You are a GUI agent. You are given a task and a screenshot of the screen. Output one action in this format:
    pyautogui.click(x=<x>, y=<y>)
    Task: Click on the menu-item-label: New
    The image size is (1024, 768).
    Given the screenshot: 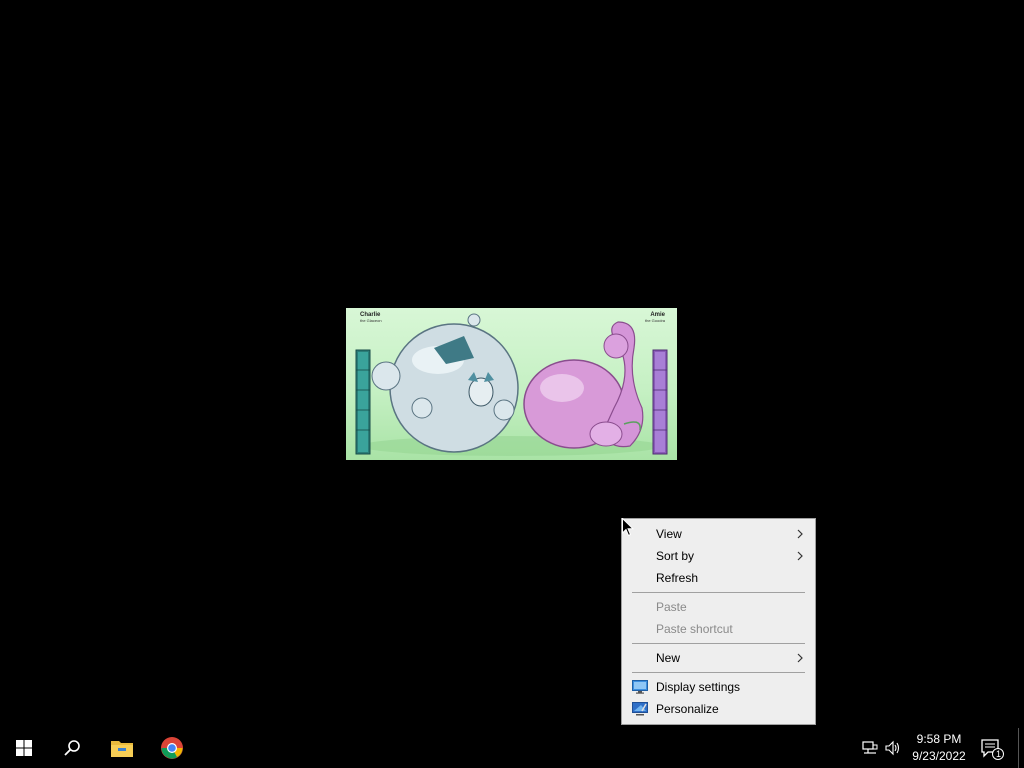 What is the action you would take?
    pyautogui.click(x=668, y=658)
    